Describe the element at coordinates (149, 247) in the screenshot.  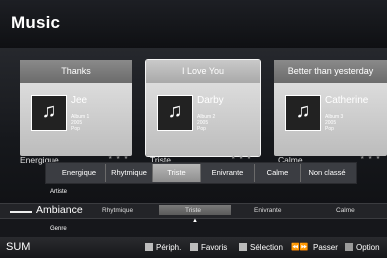
I see `red-button-icon` at that location.